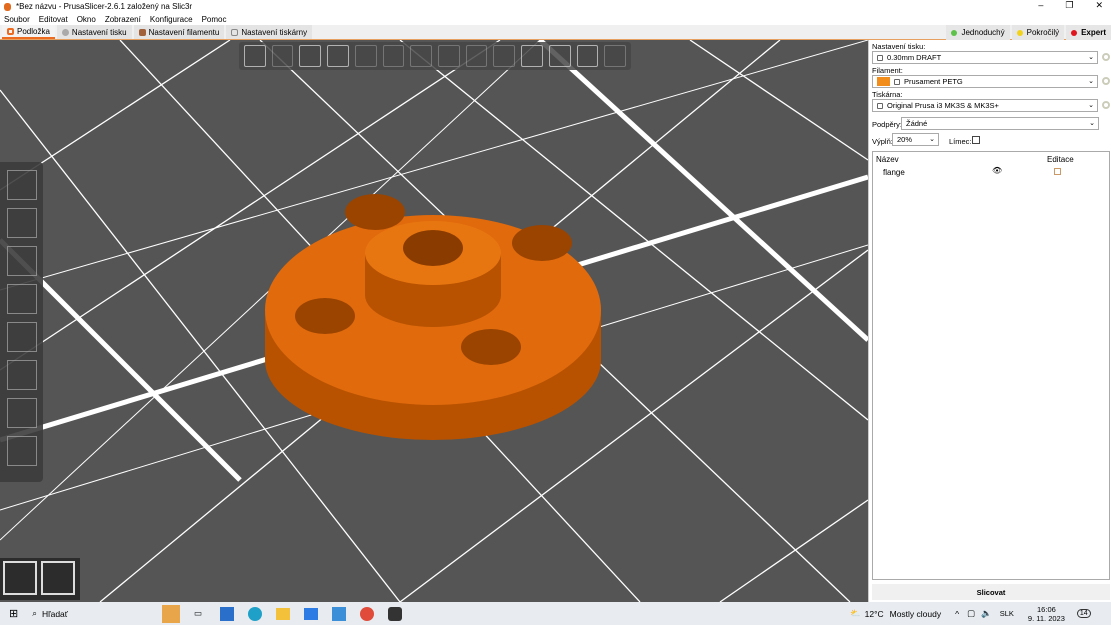  Describe the element at coordinates (365, 56) in the screenshot. I see `copy-button` at that location.